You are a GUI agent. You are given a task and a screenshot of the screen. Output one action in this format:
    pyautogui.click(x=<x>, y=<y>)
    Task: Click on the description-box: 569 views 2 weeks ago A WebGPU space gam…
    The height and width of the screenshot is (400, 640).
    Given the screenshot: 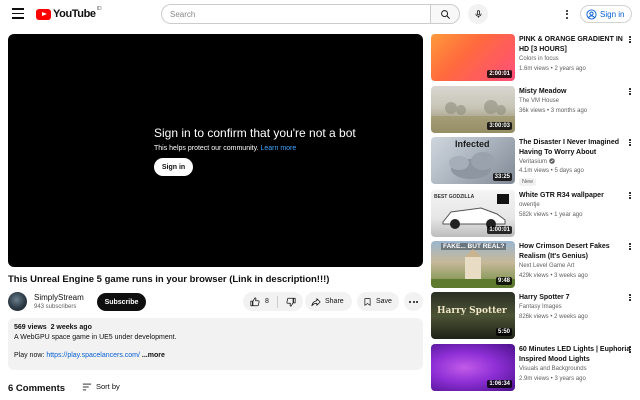 What is the action you would take?
    pyautogui.click(x=215, y=344)
    